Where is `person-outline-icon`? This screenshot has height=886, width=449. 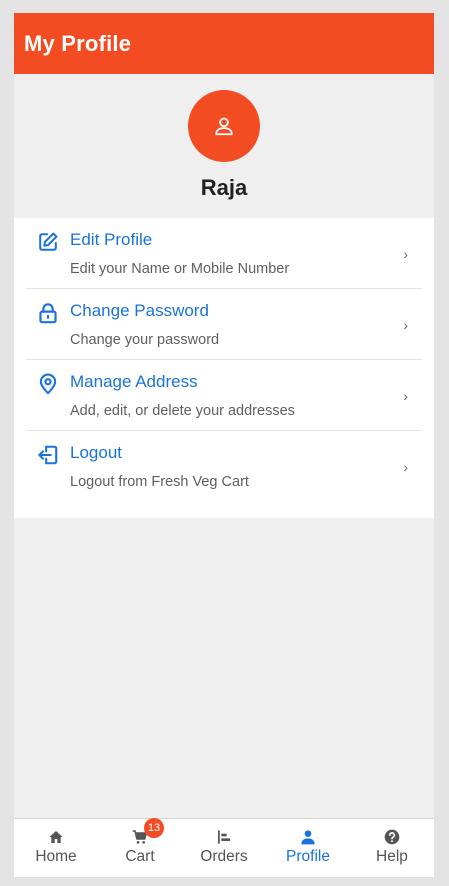
person-outline-icon is located at coordinates (224, 126).